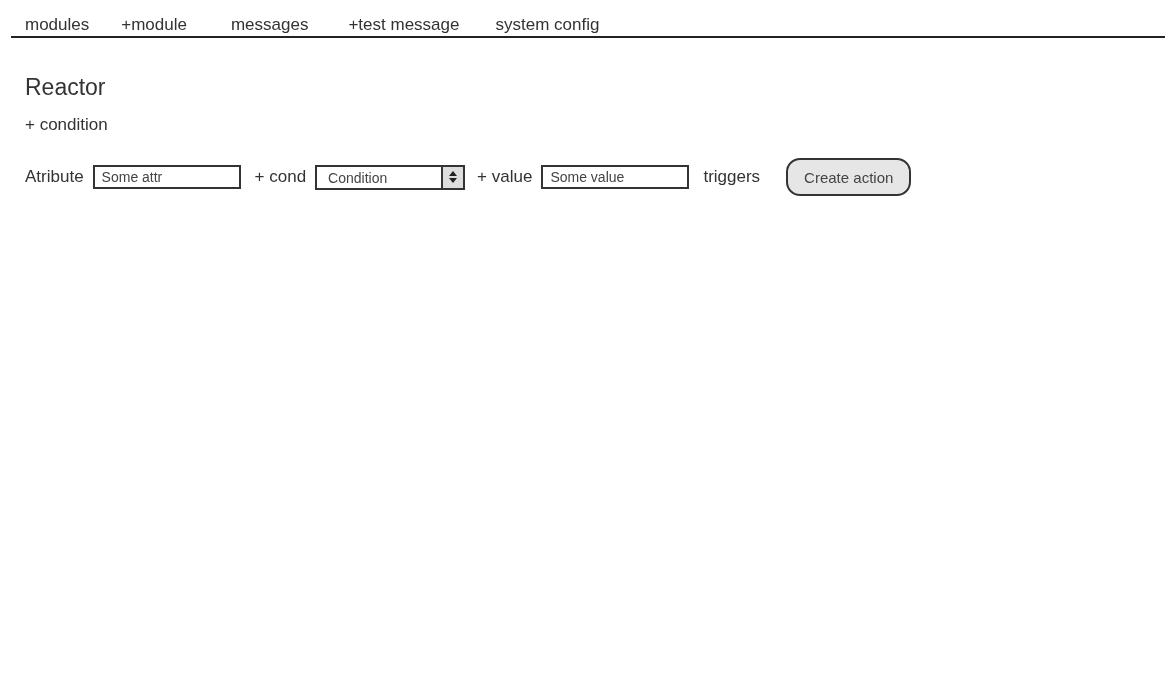 The image size is (1165, 695). Describe the element at coordinates (269, 25) in the screenshot. I see `nav-link: messages` at that location.